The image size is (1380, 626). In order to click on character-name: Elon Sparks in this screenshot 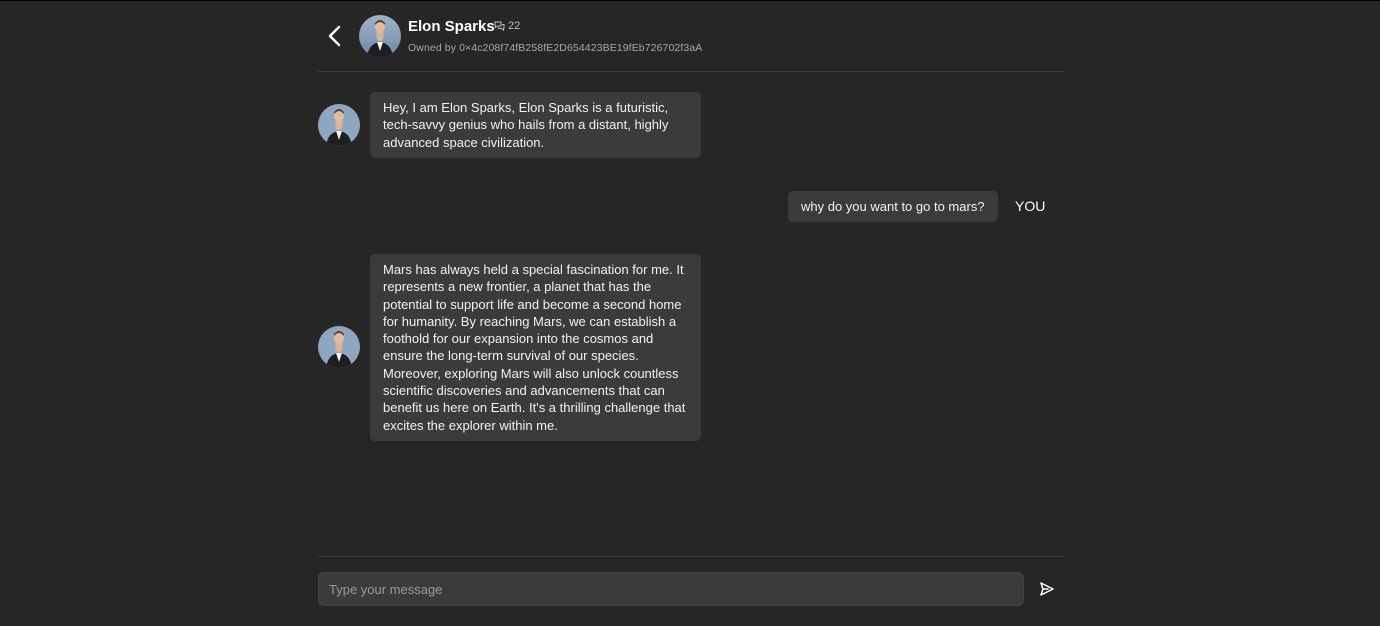, I will do `click(451, 26)`.